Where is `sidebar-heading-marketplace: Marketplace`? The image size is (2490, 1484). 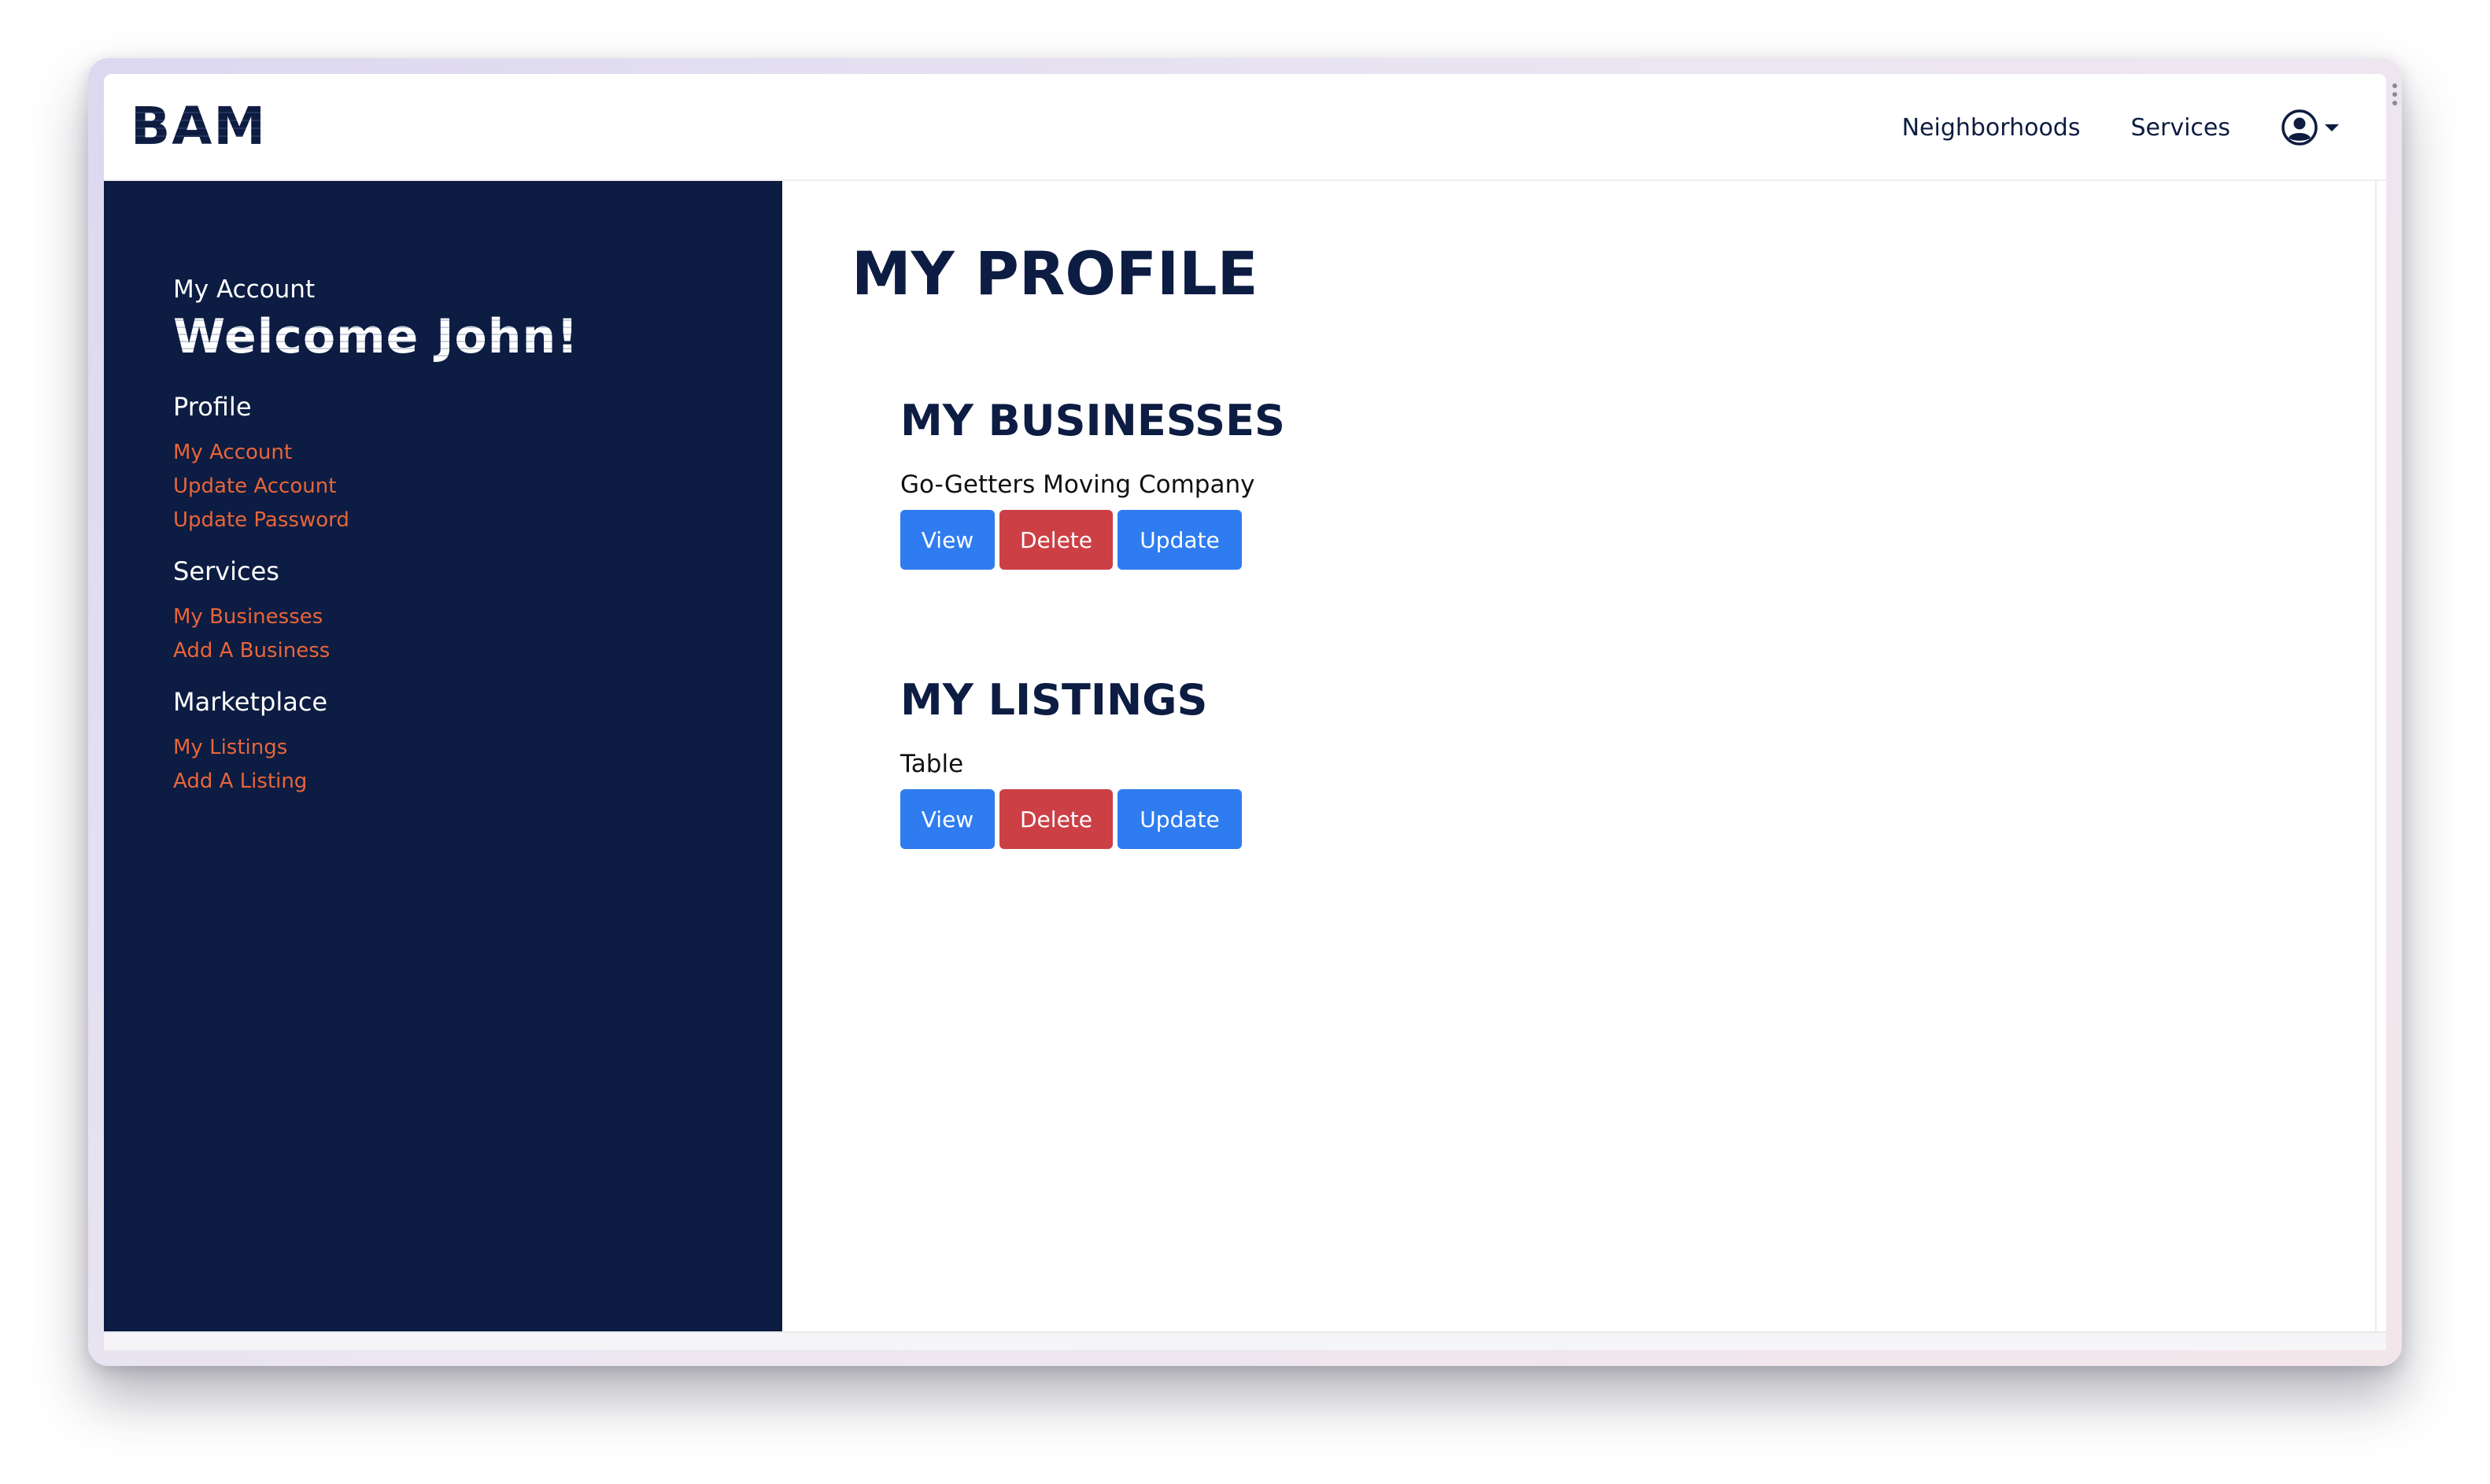
sidebar-heading-marketplace: Marketplace is located at coordinates (251, 702).